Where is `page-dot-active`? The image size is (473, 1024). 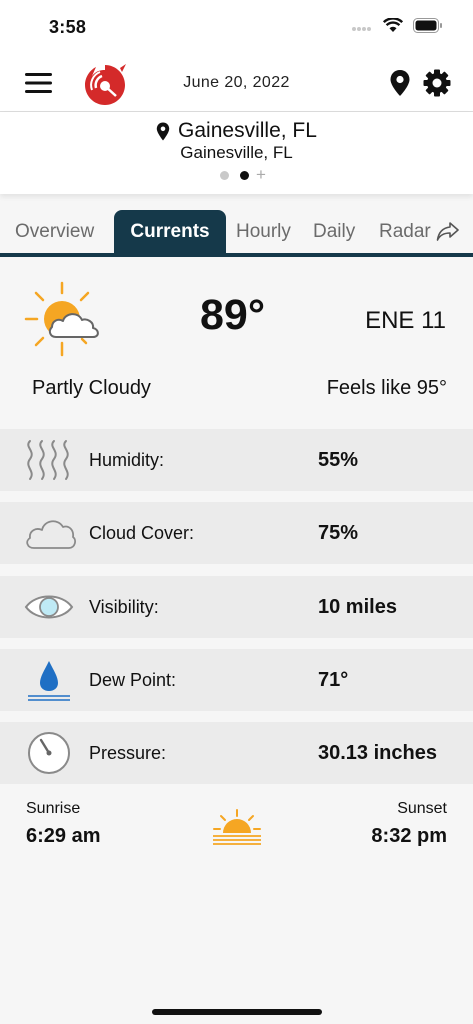
page-dot-active is located at coordinates (244, 175).